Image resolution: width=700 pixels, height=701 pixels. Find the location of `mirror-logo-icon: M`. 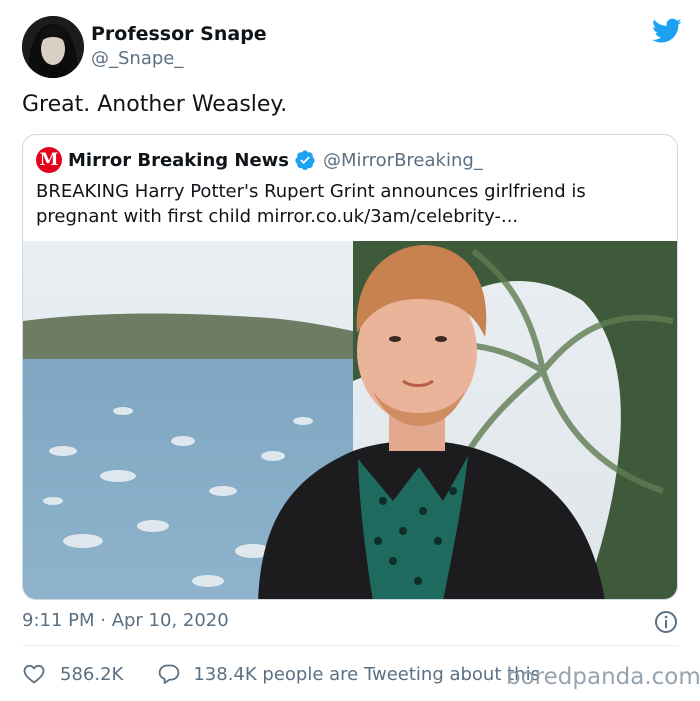

mirror-logo-icon: M is located at coordinates (49, 160).